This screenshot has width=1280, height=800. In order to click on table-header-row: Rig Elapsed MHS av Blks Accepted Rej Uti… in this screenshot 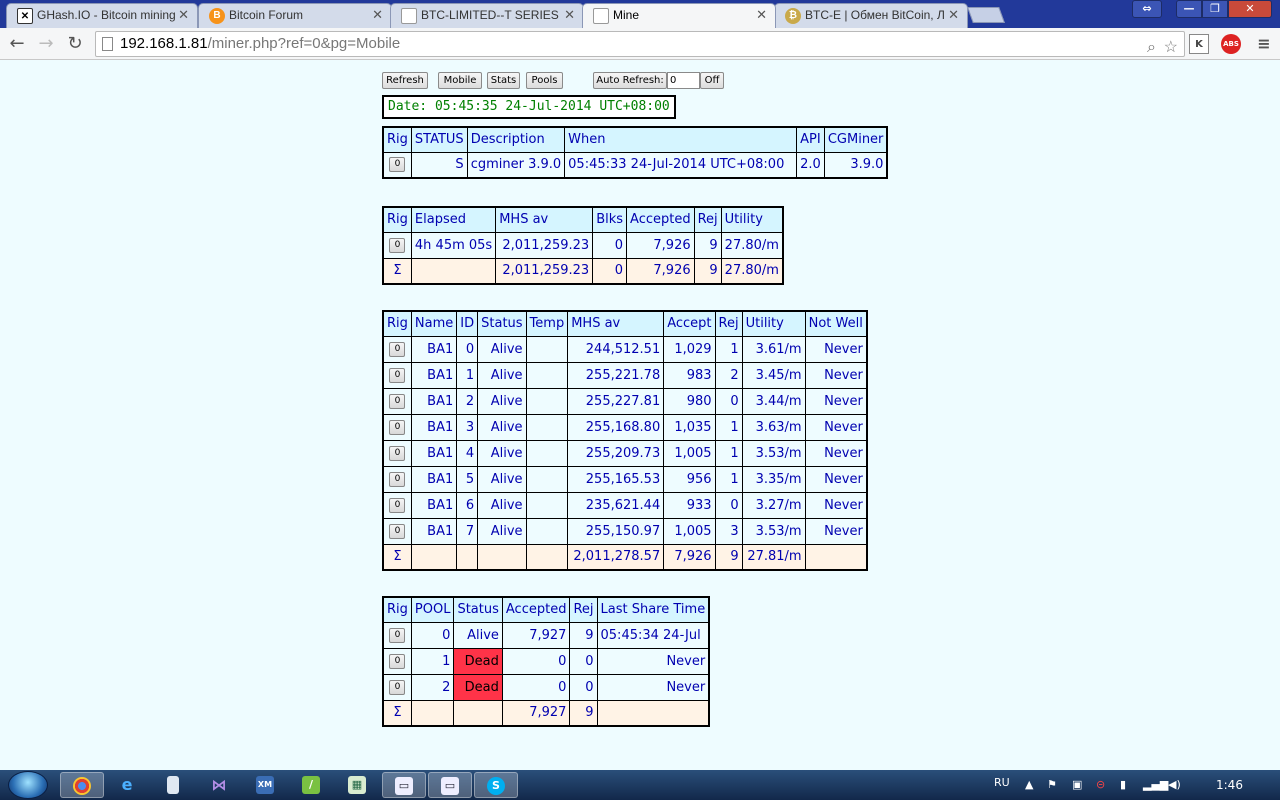, I will do `click(583, 219)`.